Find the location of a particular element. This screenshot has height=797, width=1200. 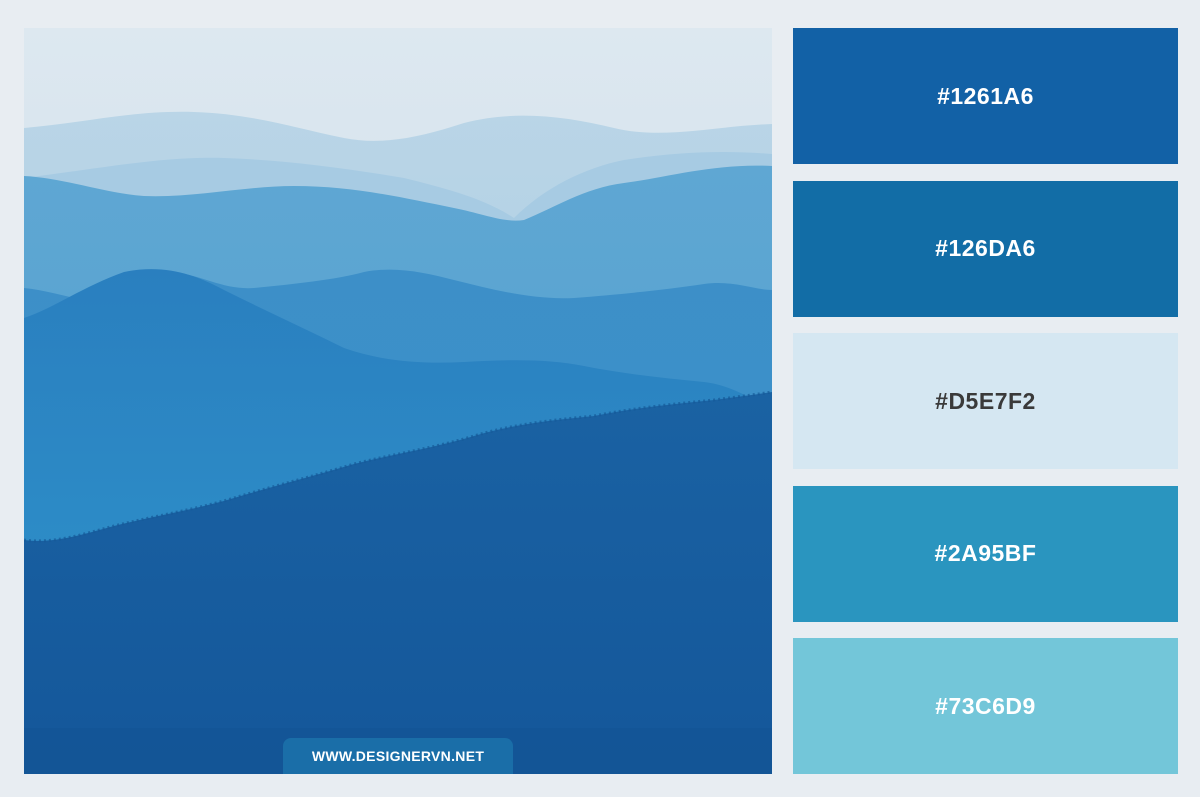

swatch-5: #73C6D9 is located at coordinates (985, 706).